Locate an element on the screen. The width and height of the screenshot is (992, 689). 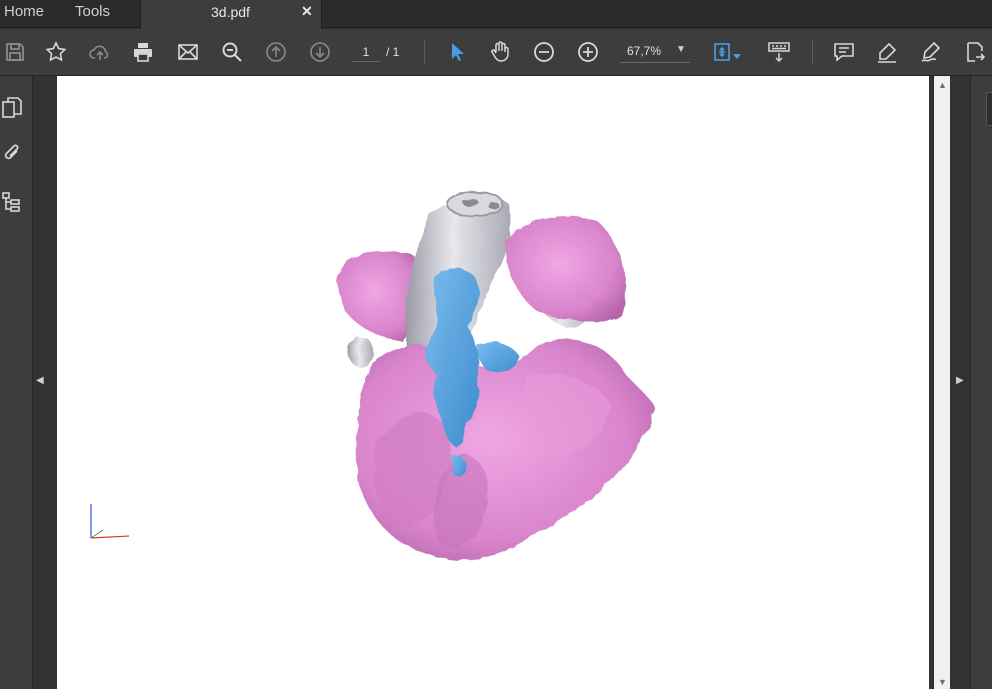
fit-page-dropdown-icon is located at coordinates (737, 56).